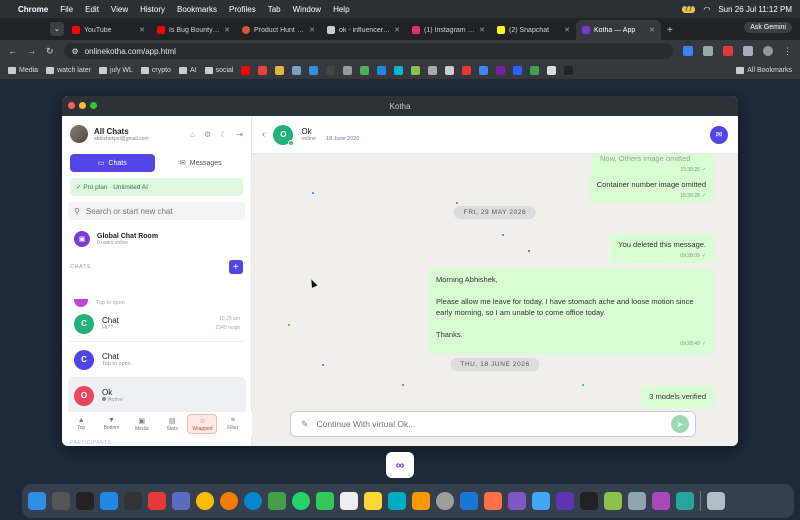 The image size is (800, 520). What do you see at coordinates (368, 51) in the screenshot?
I see `url-field: ⚙ onlinekotha.com/app.html` at bounding box center [368, 51].